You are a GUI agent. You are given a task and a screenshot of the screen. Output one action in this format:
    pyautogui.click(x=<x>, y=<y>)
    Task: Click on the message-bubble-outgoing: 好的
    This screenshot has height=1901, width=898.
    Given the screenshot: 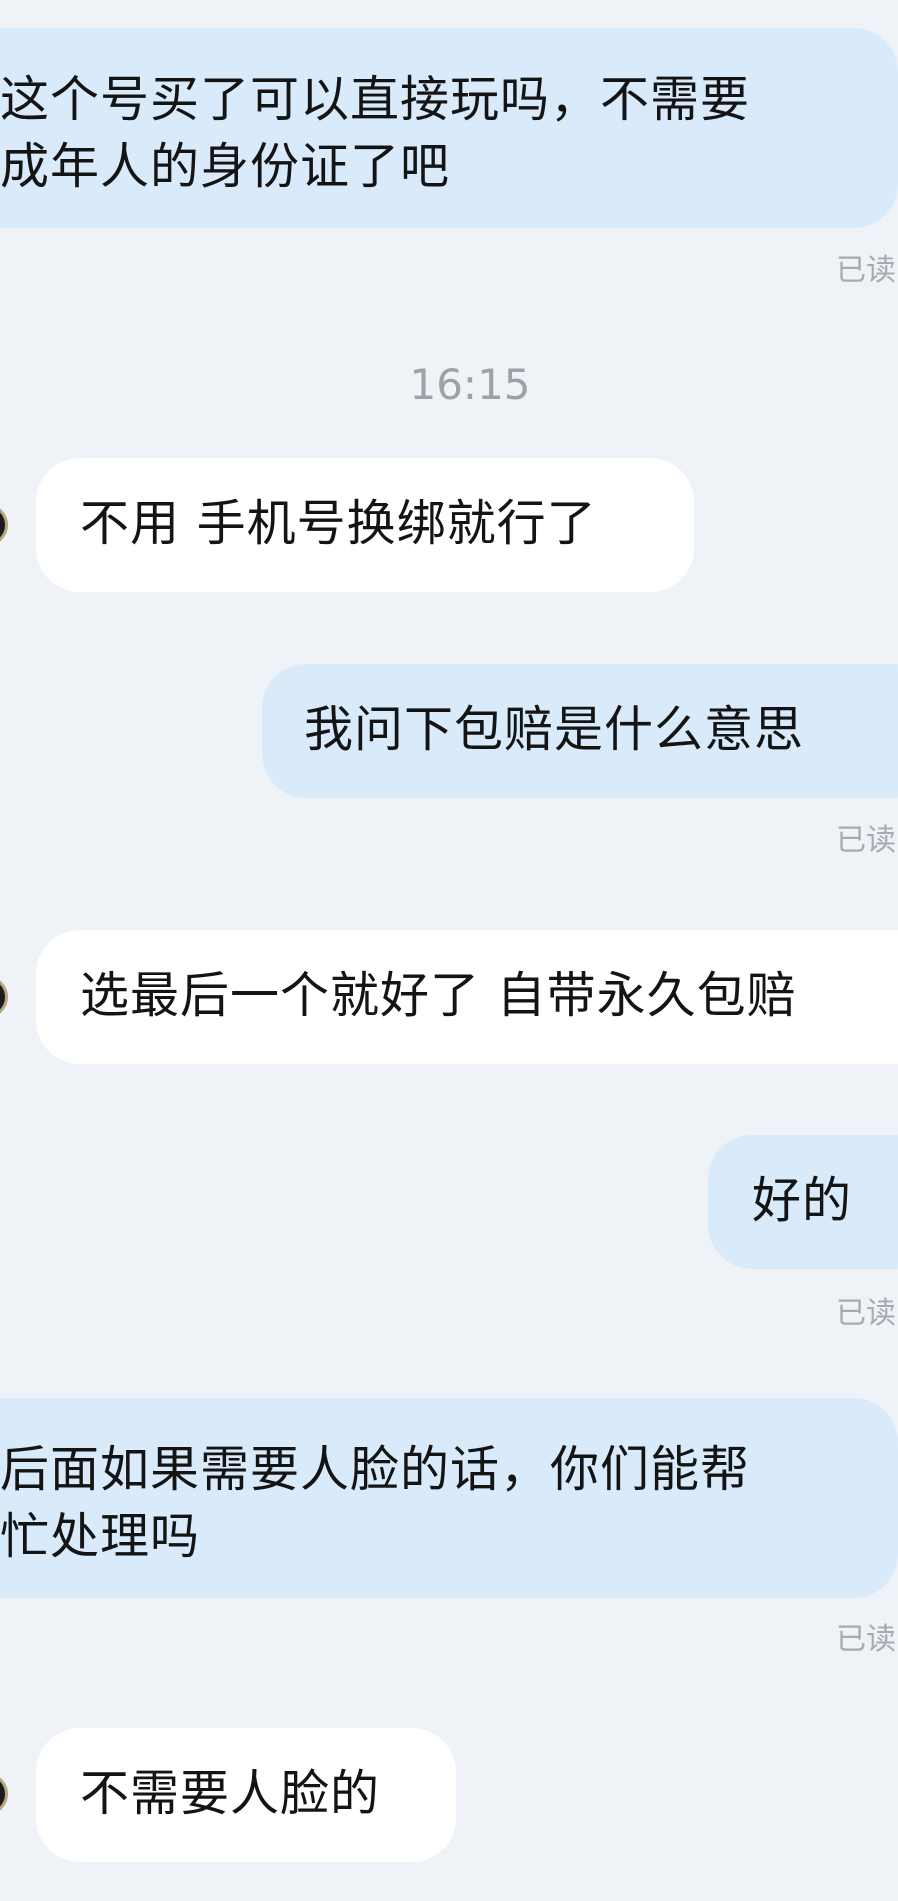 What is the action you would take?
    pyautogui.click(x=803, y=1202)
    